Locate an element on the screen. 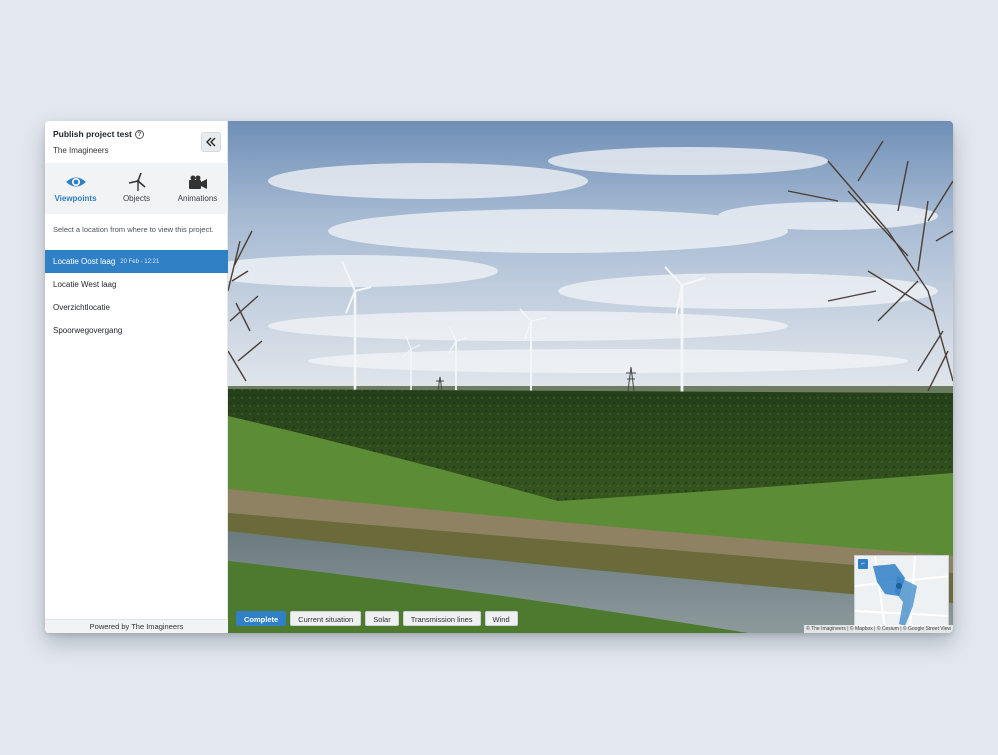 The height and width of the screenshot is (755, 998). sidebar-tabs: Viewpoints Objects Animations is located at coordinates (136, 188).